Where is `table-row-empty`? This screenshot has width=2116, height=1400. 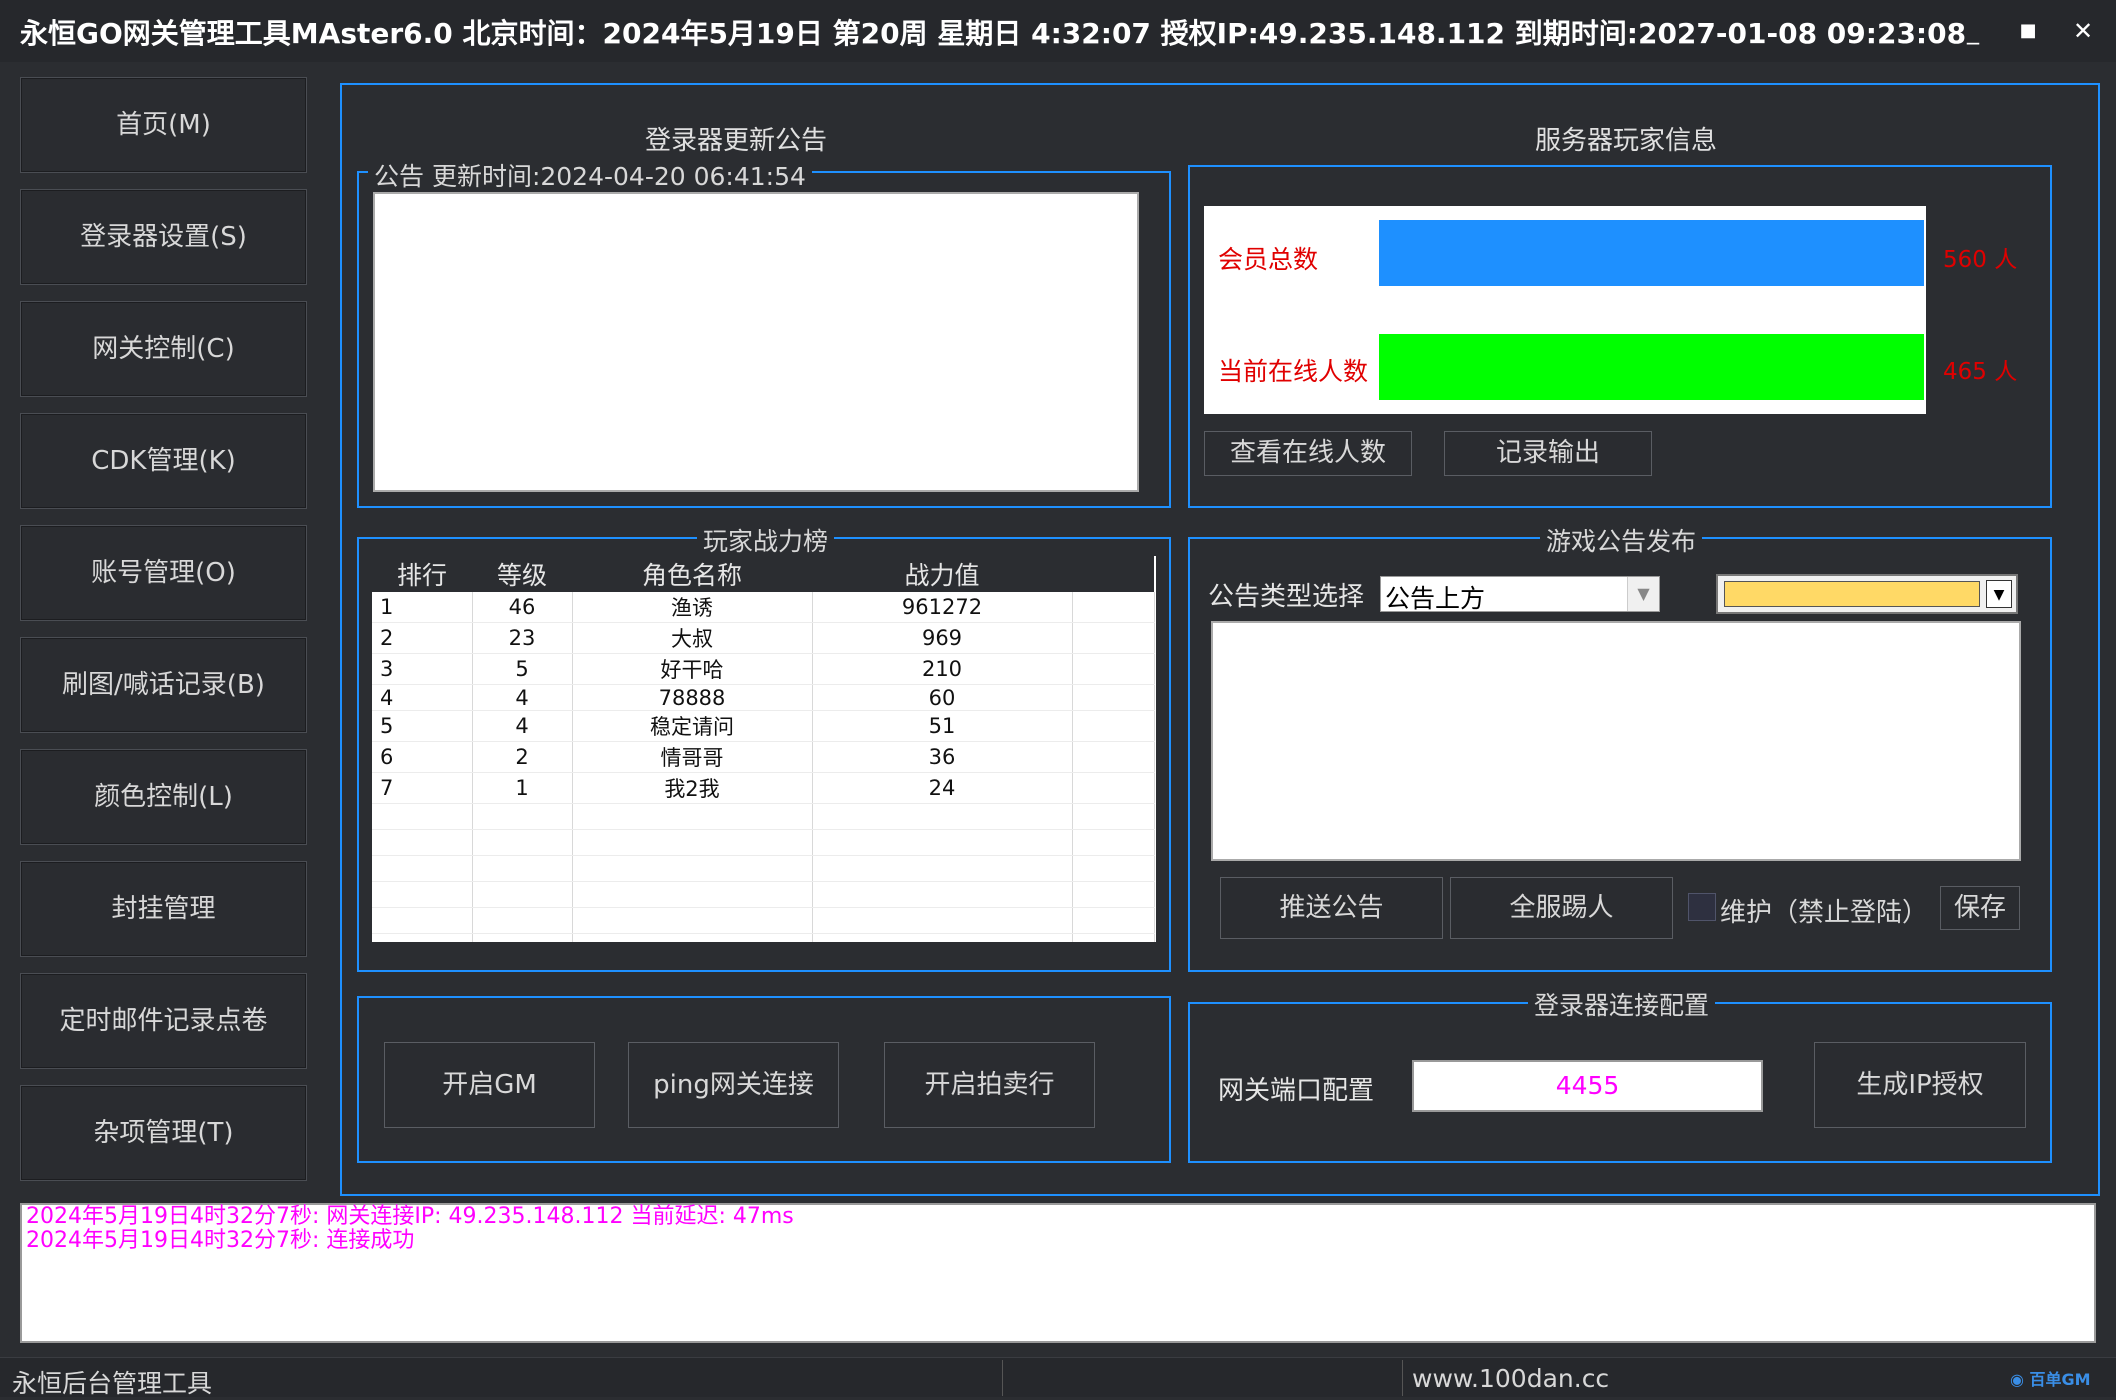
table-row-empty is located at coordinates (763, 868).